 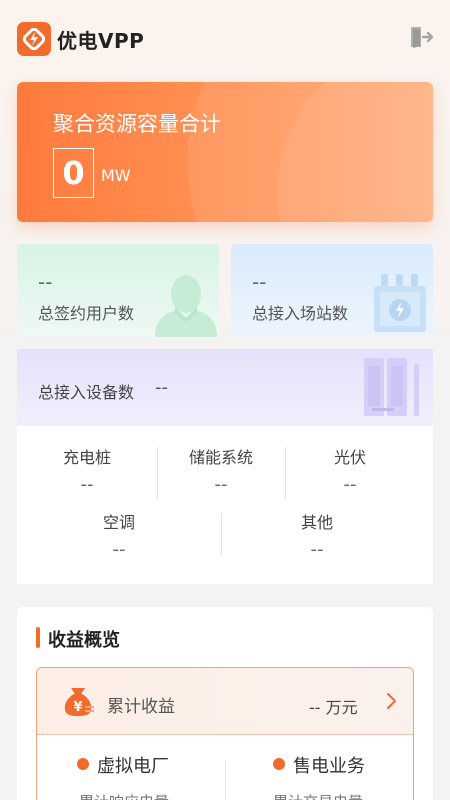 What do you see at coordinates (225, 37) in the screenshot?
I see `app-header: 优电VPP` at bounding box center [225, 37].